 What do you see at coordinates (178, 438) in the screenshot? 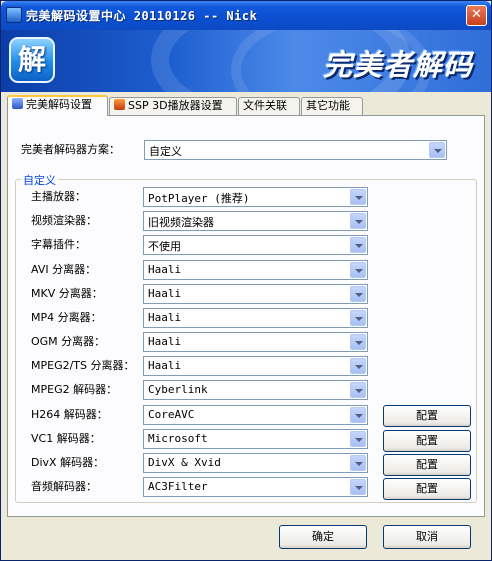
I see `select-value: Microsoft` at bounding box center [178, 438].